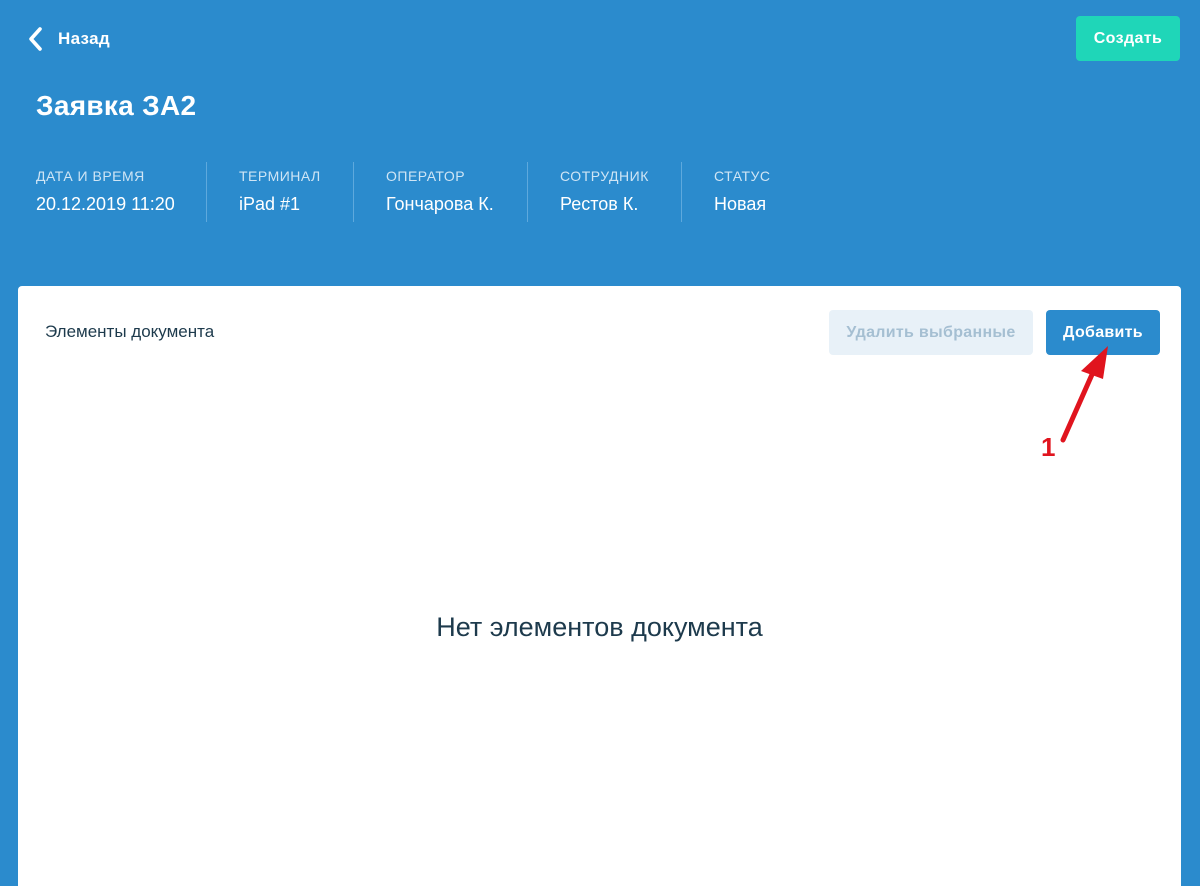  What do you see at coordinates (742, 176) in the screenshot?
I see `meta-label: СТАТУС` at bounding box center [742, 176].